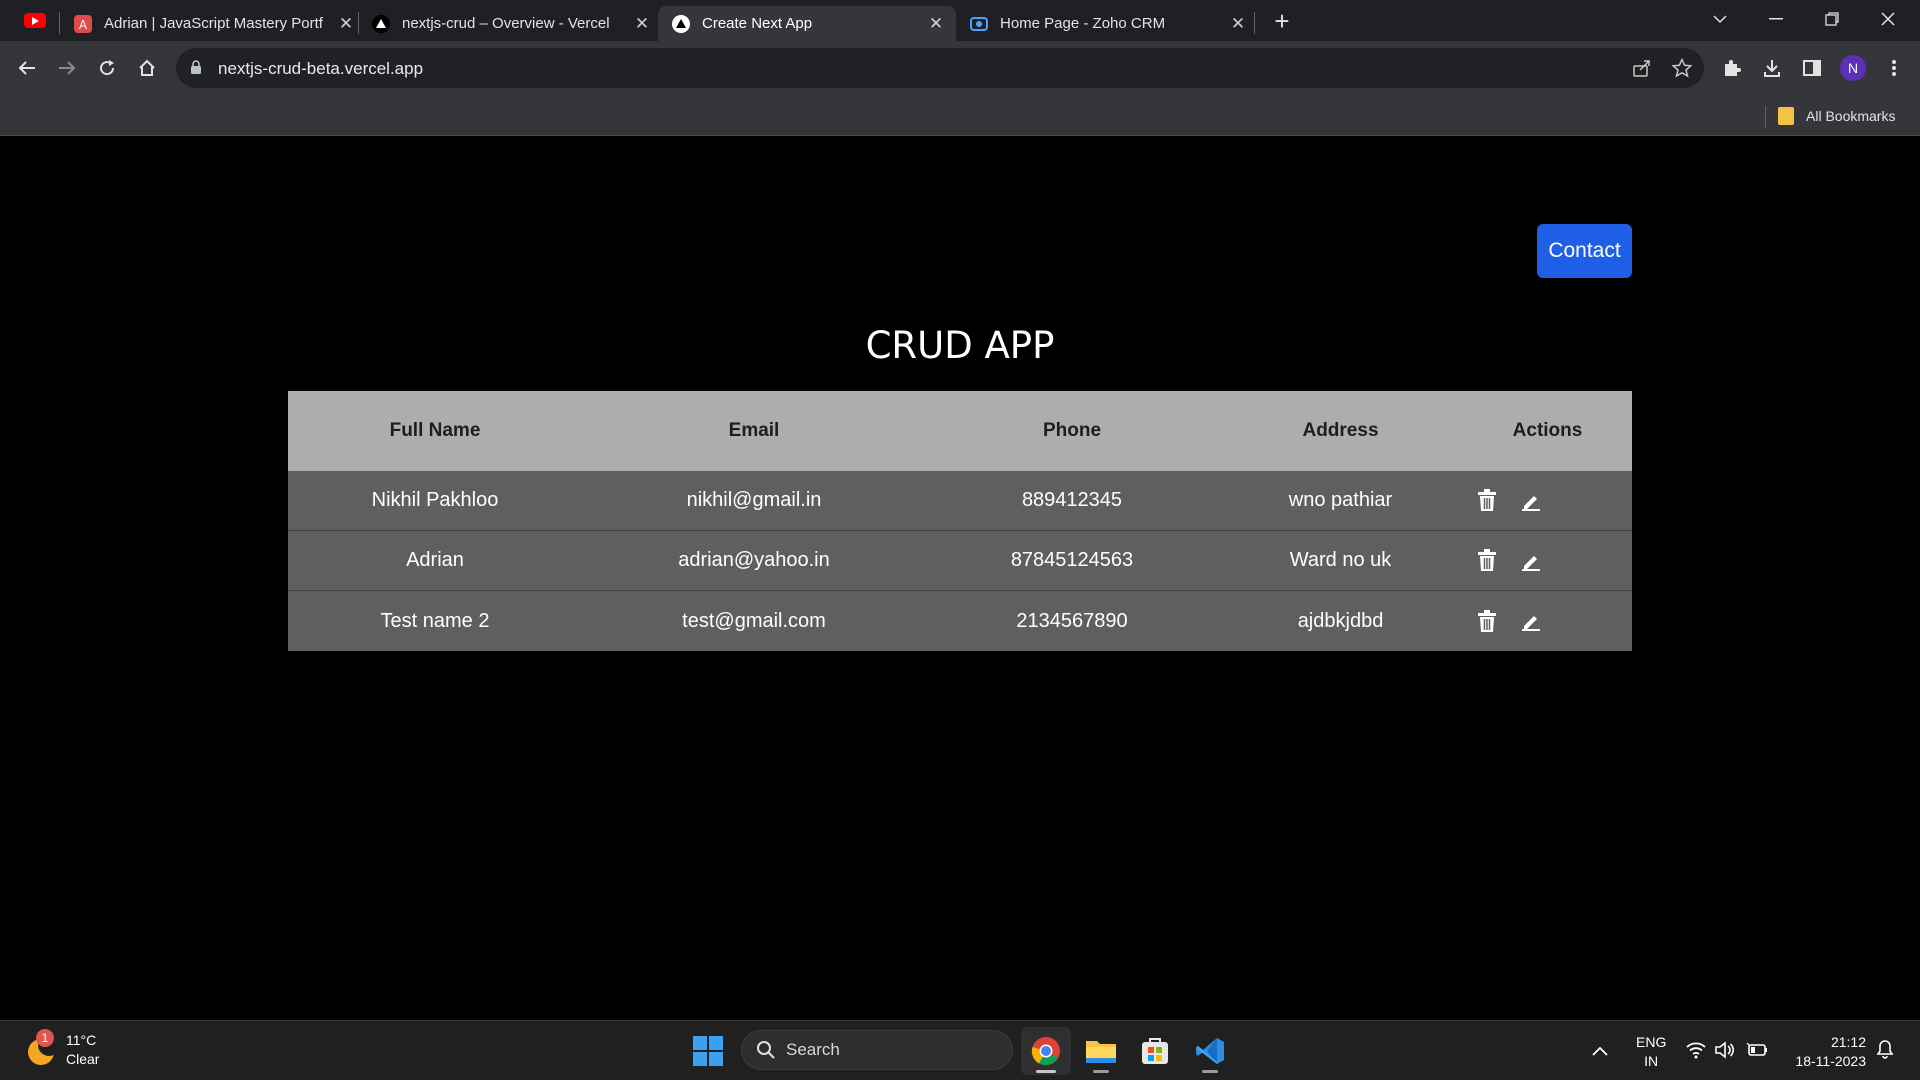  I want to click on side-panel-icon, so click(1812, 68).